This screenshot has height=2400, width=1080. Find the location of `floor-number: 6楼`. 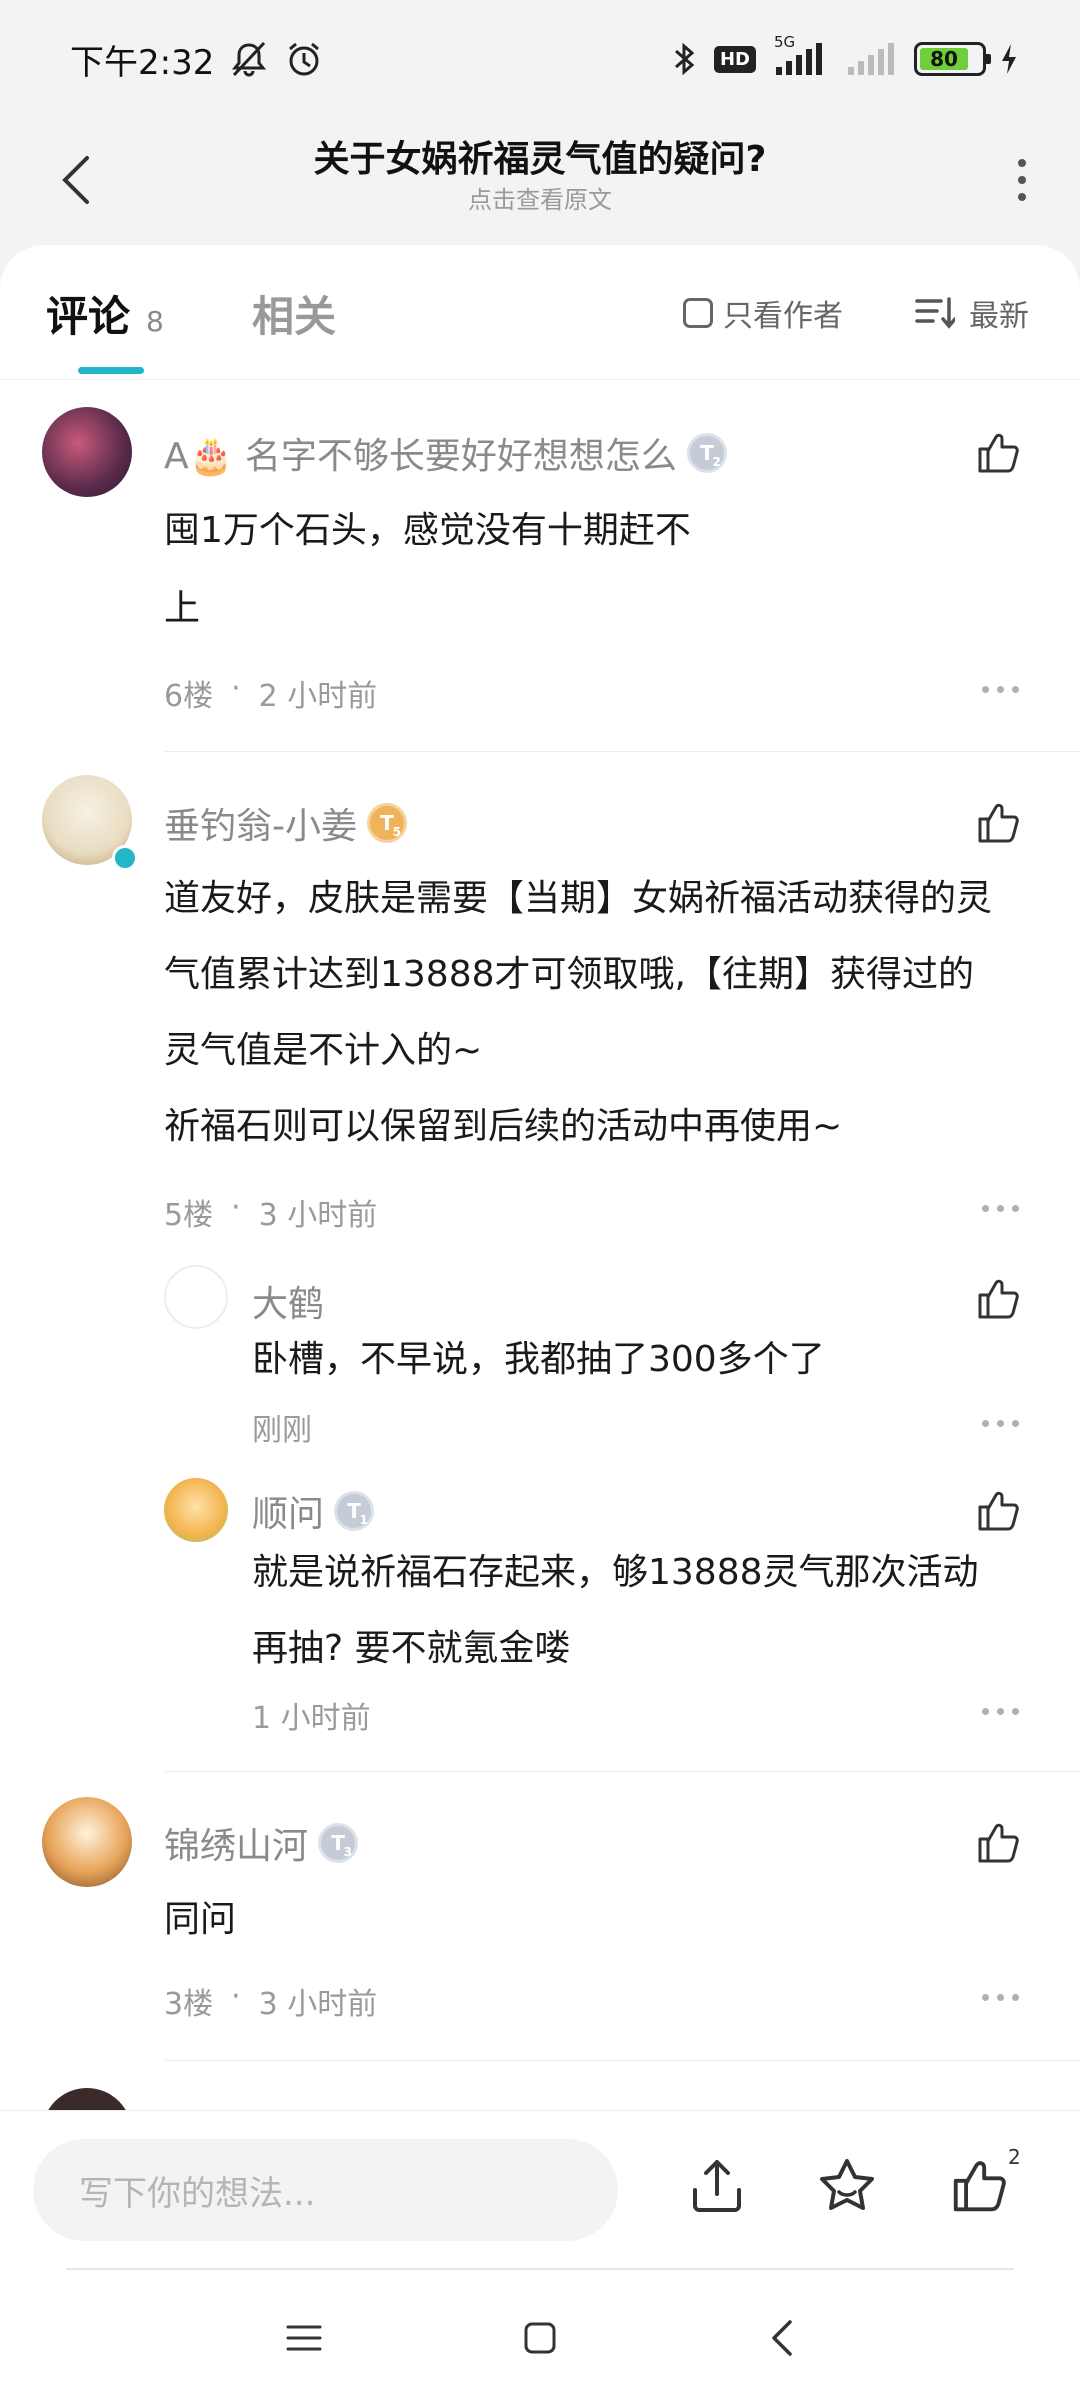

floor-number: 6楼 is located at coordinates (189, 696).